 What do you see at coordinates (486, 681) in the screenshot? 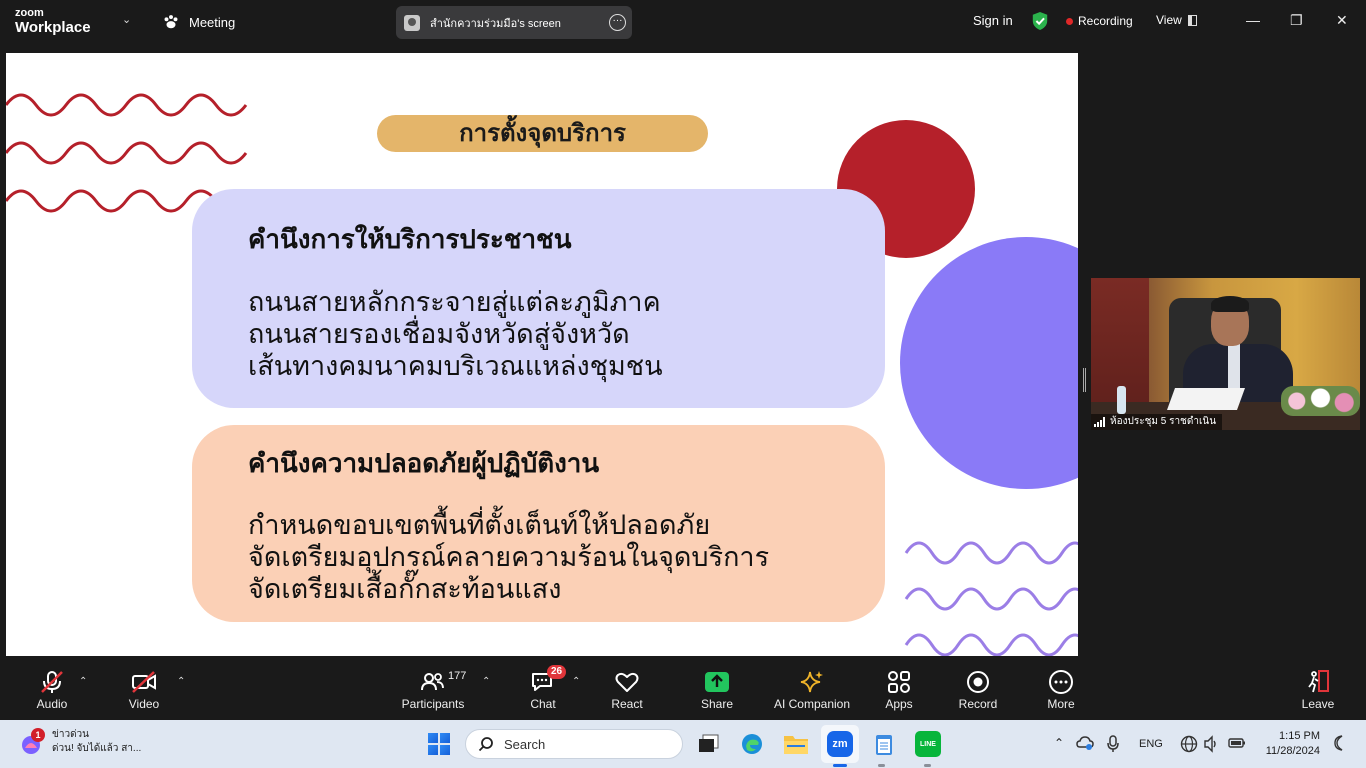
I see `participants-options-chevron-icon: ⌃` at bounding box center [486, 681].